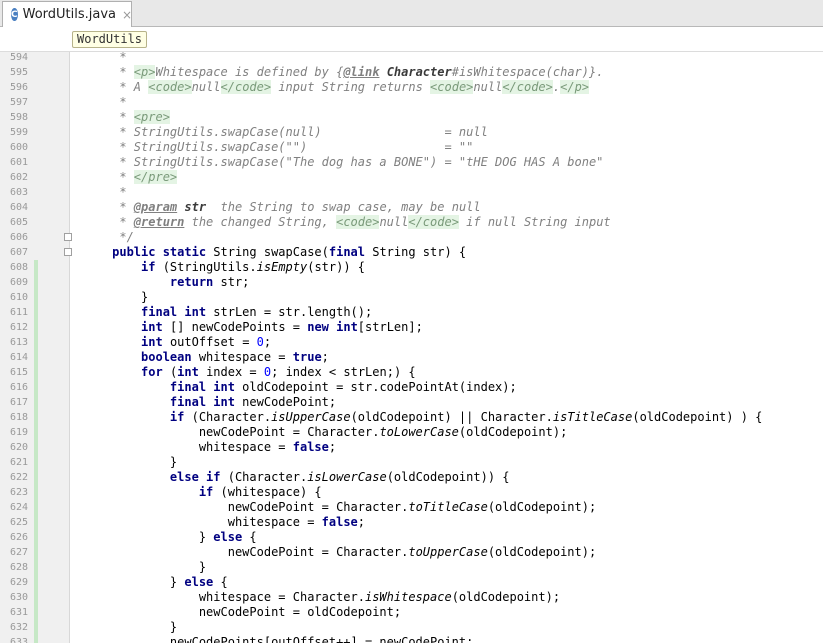 Image resolution: width=823 pixels, height=643 pixels. I want to click on editor-tab-bar: C WordUtils.java ×, so click(411, 13).